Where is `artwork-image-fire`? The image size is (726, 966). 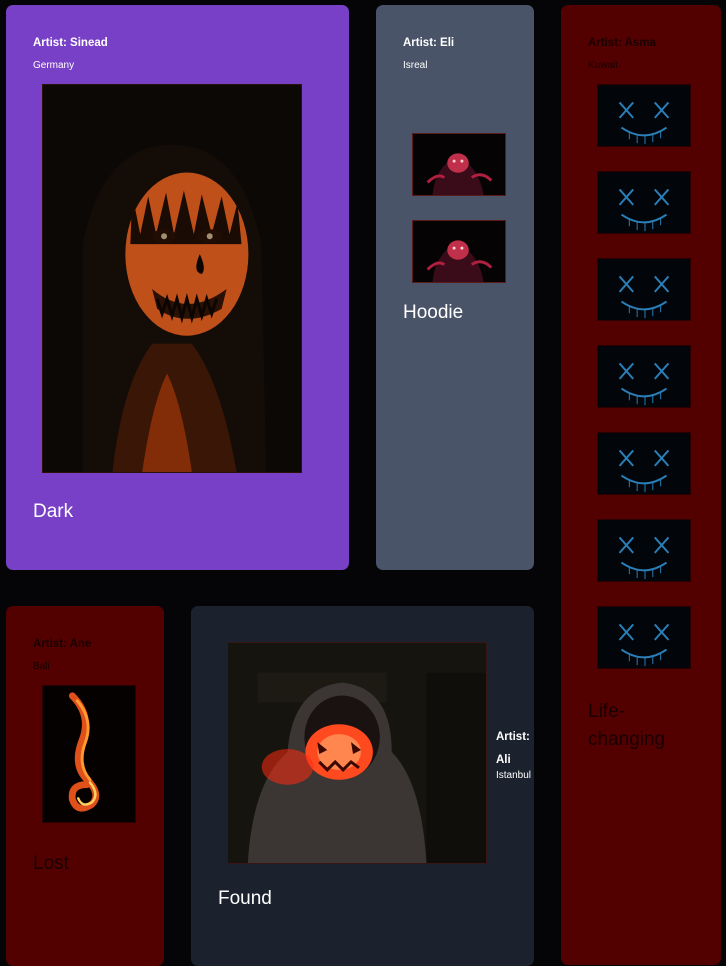 artwork-image-fire is located at coordinates (89, 754).